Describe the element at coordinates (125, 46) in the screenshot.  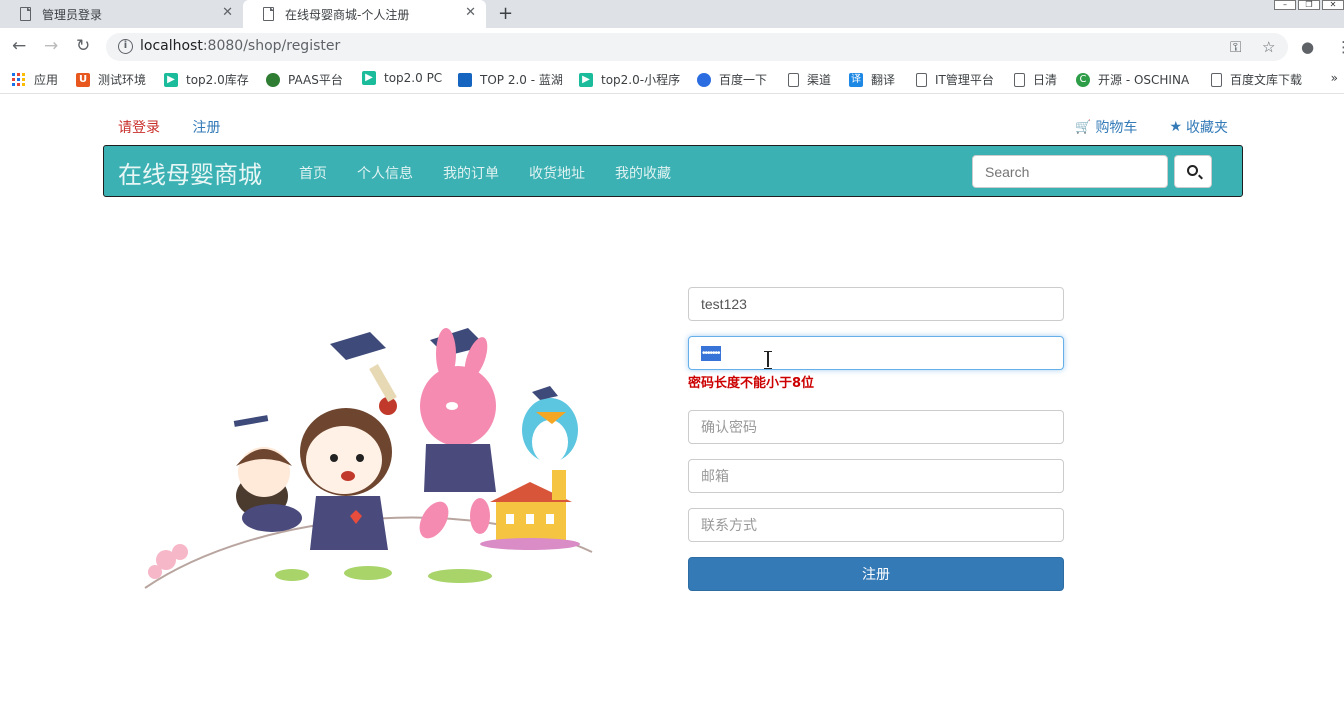
I see `info-icon: i` at that location.